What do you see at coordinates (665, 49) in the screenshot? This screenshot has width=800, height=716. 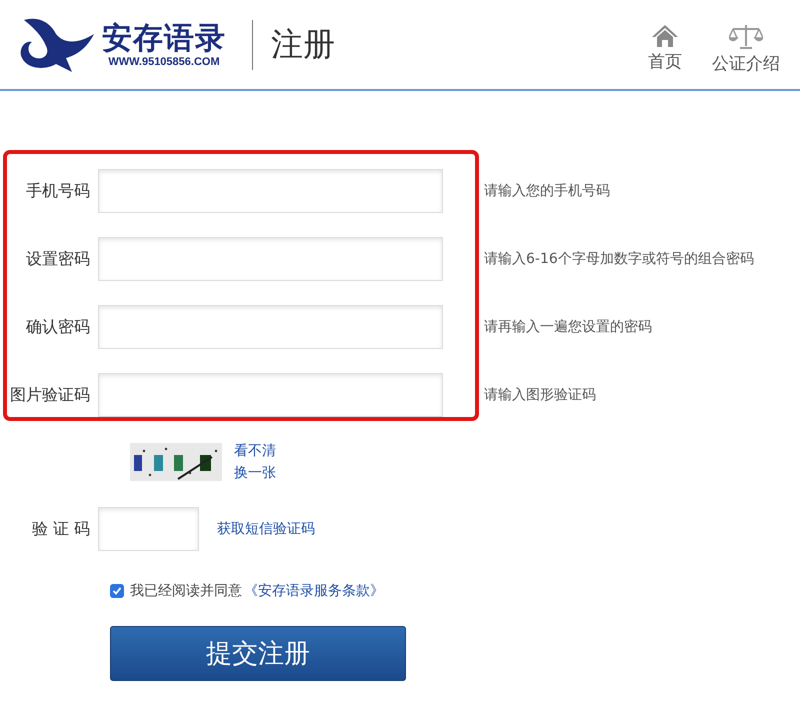 I see `nav-link: 首页` at bounding box center [665, 49].